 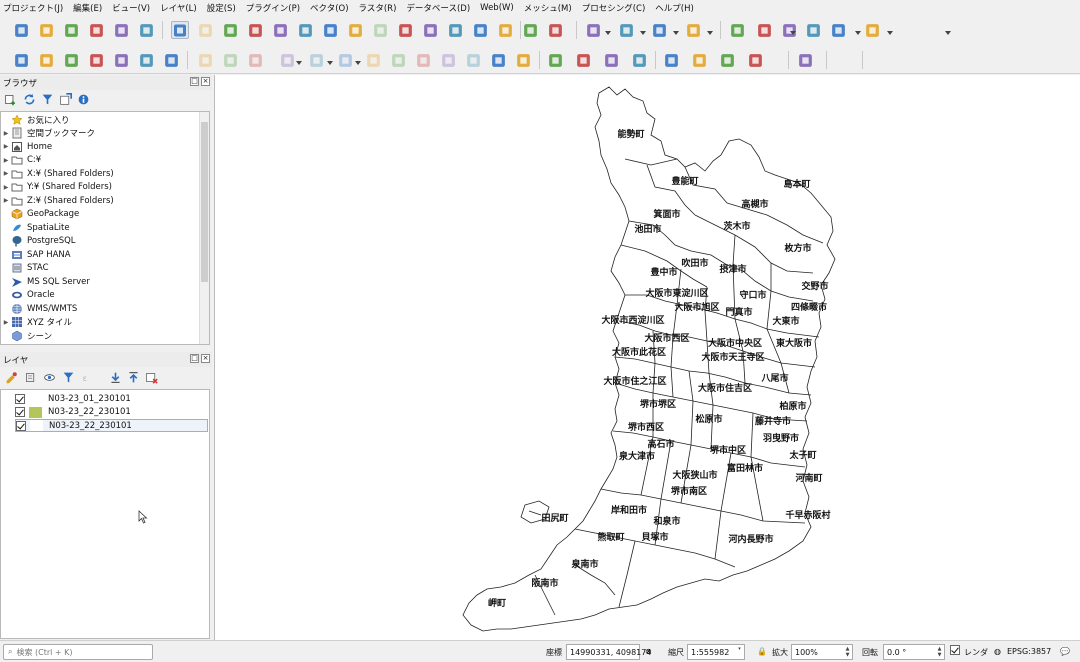 I want to click on remove-layer-icon, so click(x=151, y=377).